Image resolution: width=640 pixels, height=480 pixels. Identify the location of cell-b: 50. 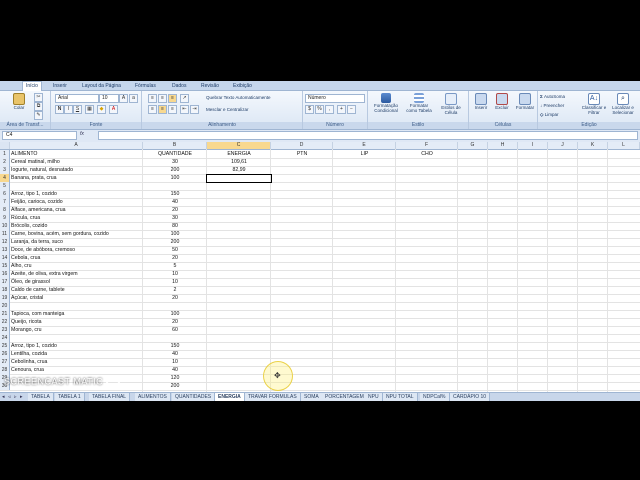
(175, 250).